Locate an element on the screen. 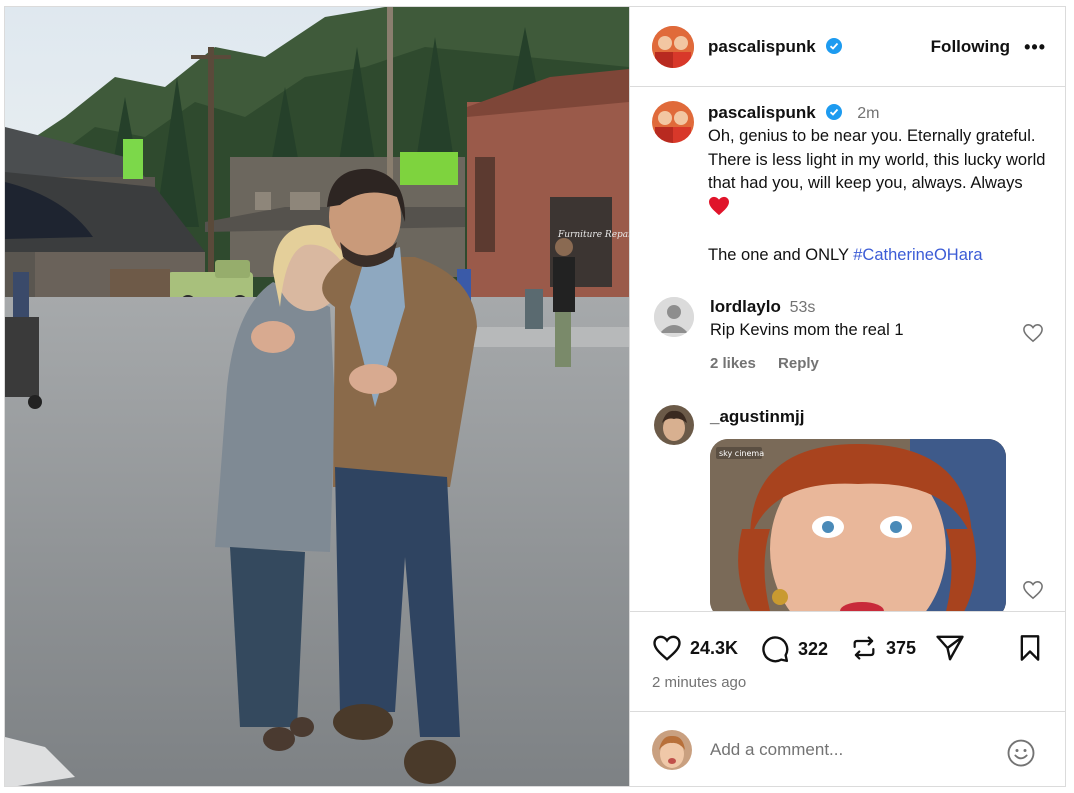 This screenshot has width=1074, height=793. post-timestamp: 2 minutes ago is located at coordinates (699, 682).